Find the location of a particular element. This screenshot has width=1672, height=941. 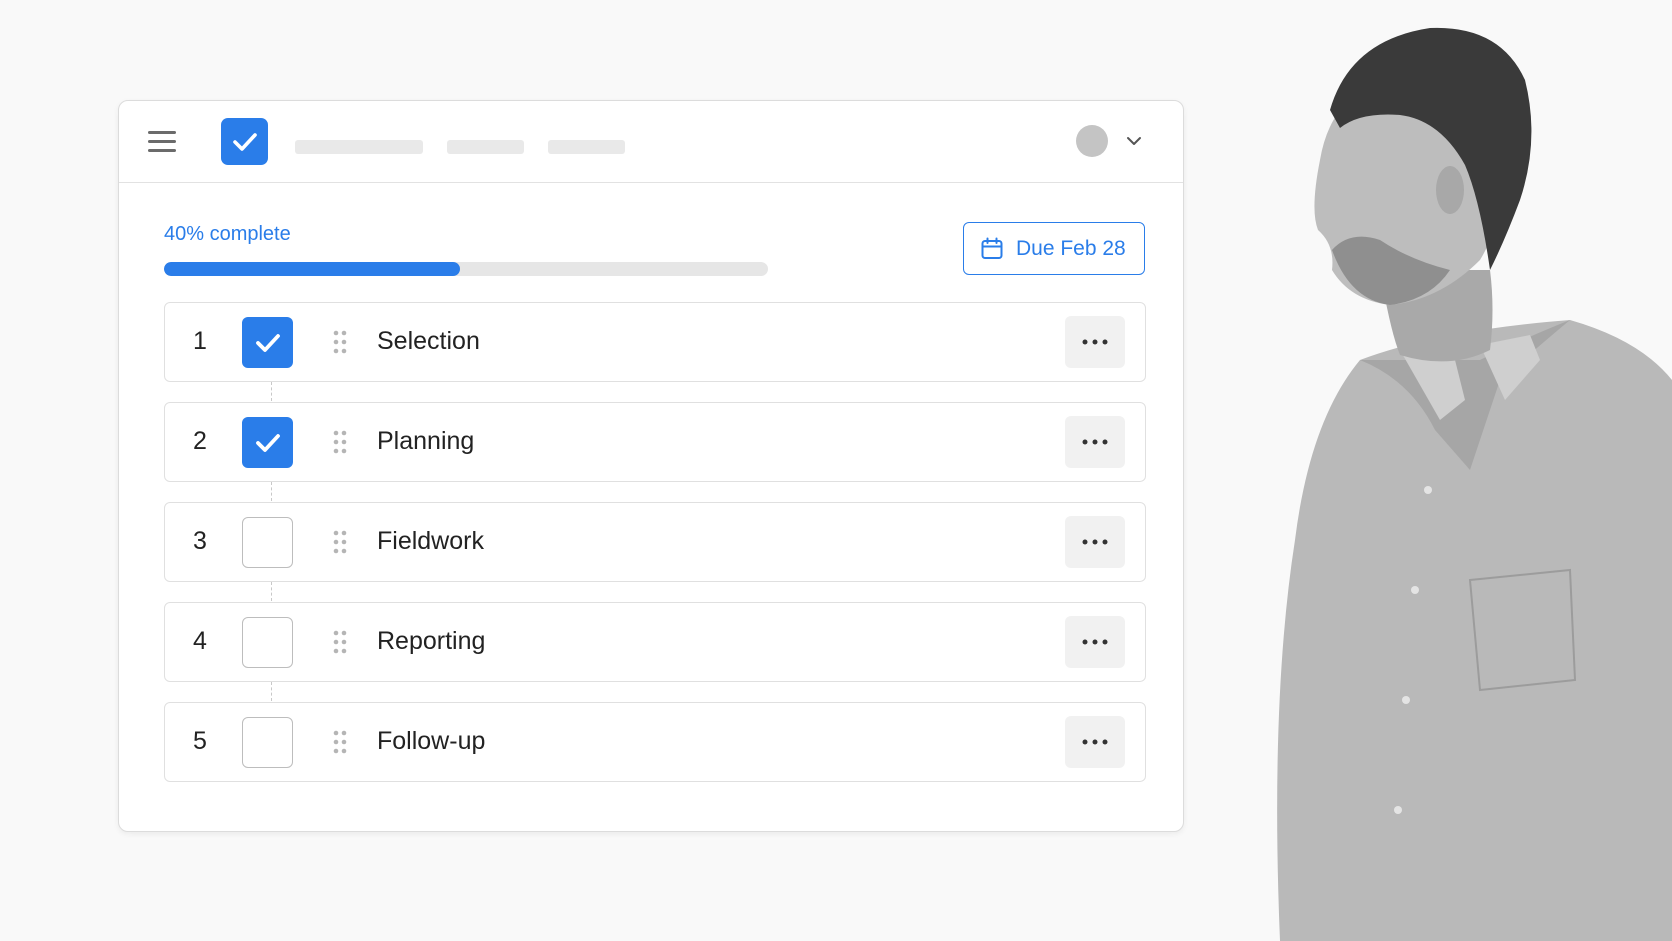

progress-label: 40% complete is located at coordinates (227, 234).